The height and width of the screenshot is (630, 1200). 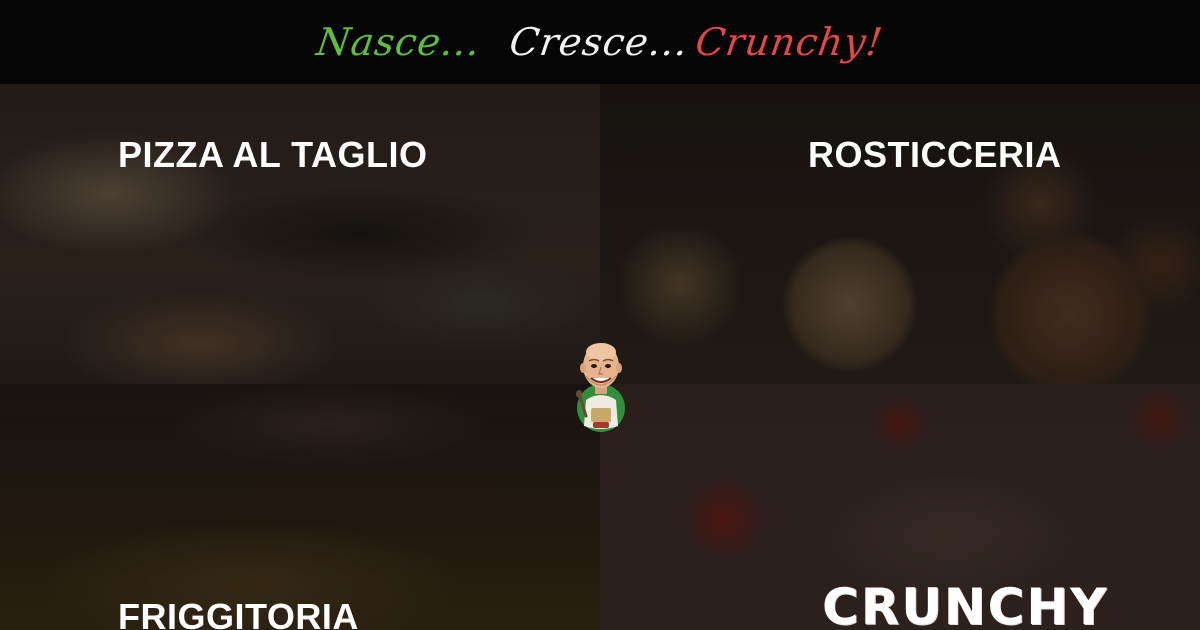 What do you see at coordinates (601, 386) in the screenshot?
I see `chef-mascot-icon` at bounding box center [601, 386].